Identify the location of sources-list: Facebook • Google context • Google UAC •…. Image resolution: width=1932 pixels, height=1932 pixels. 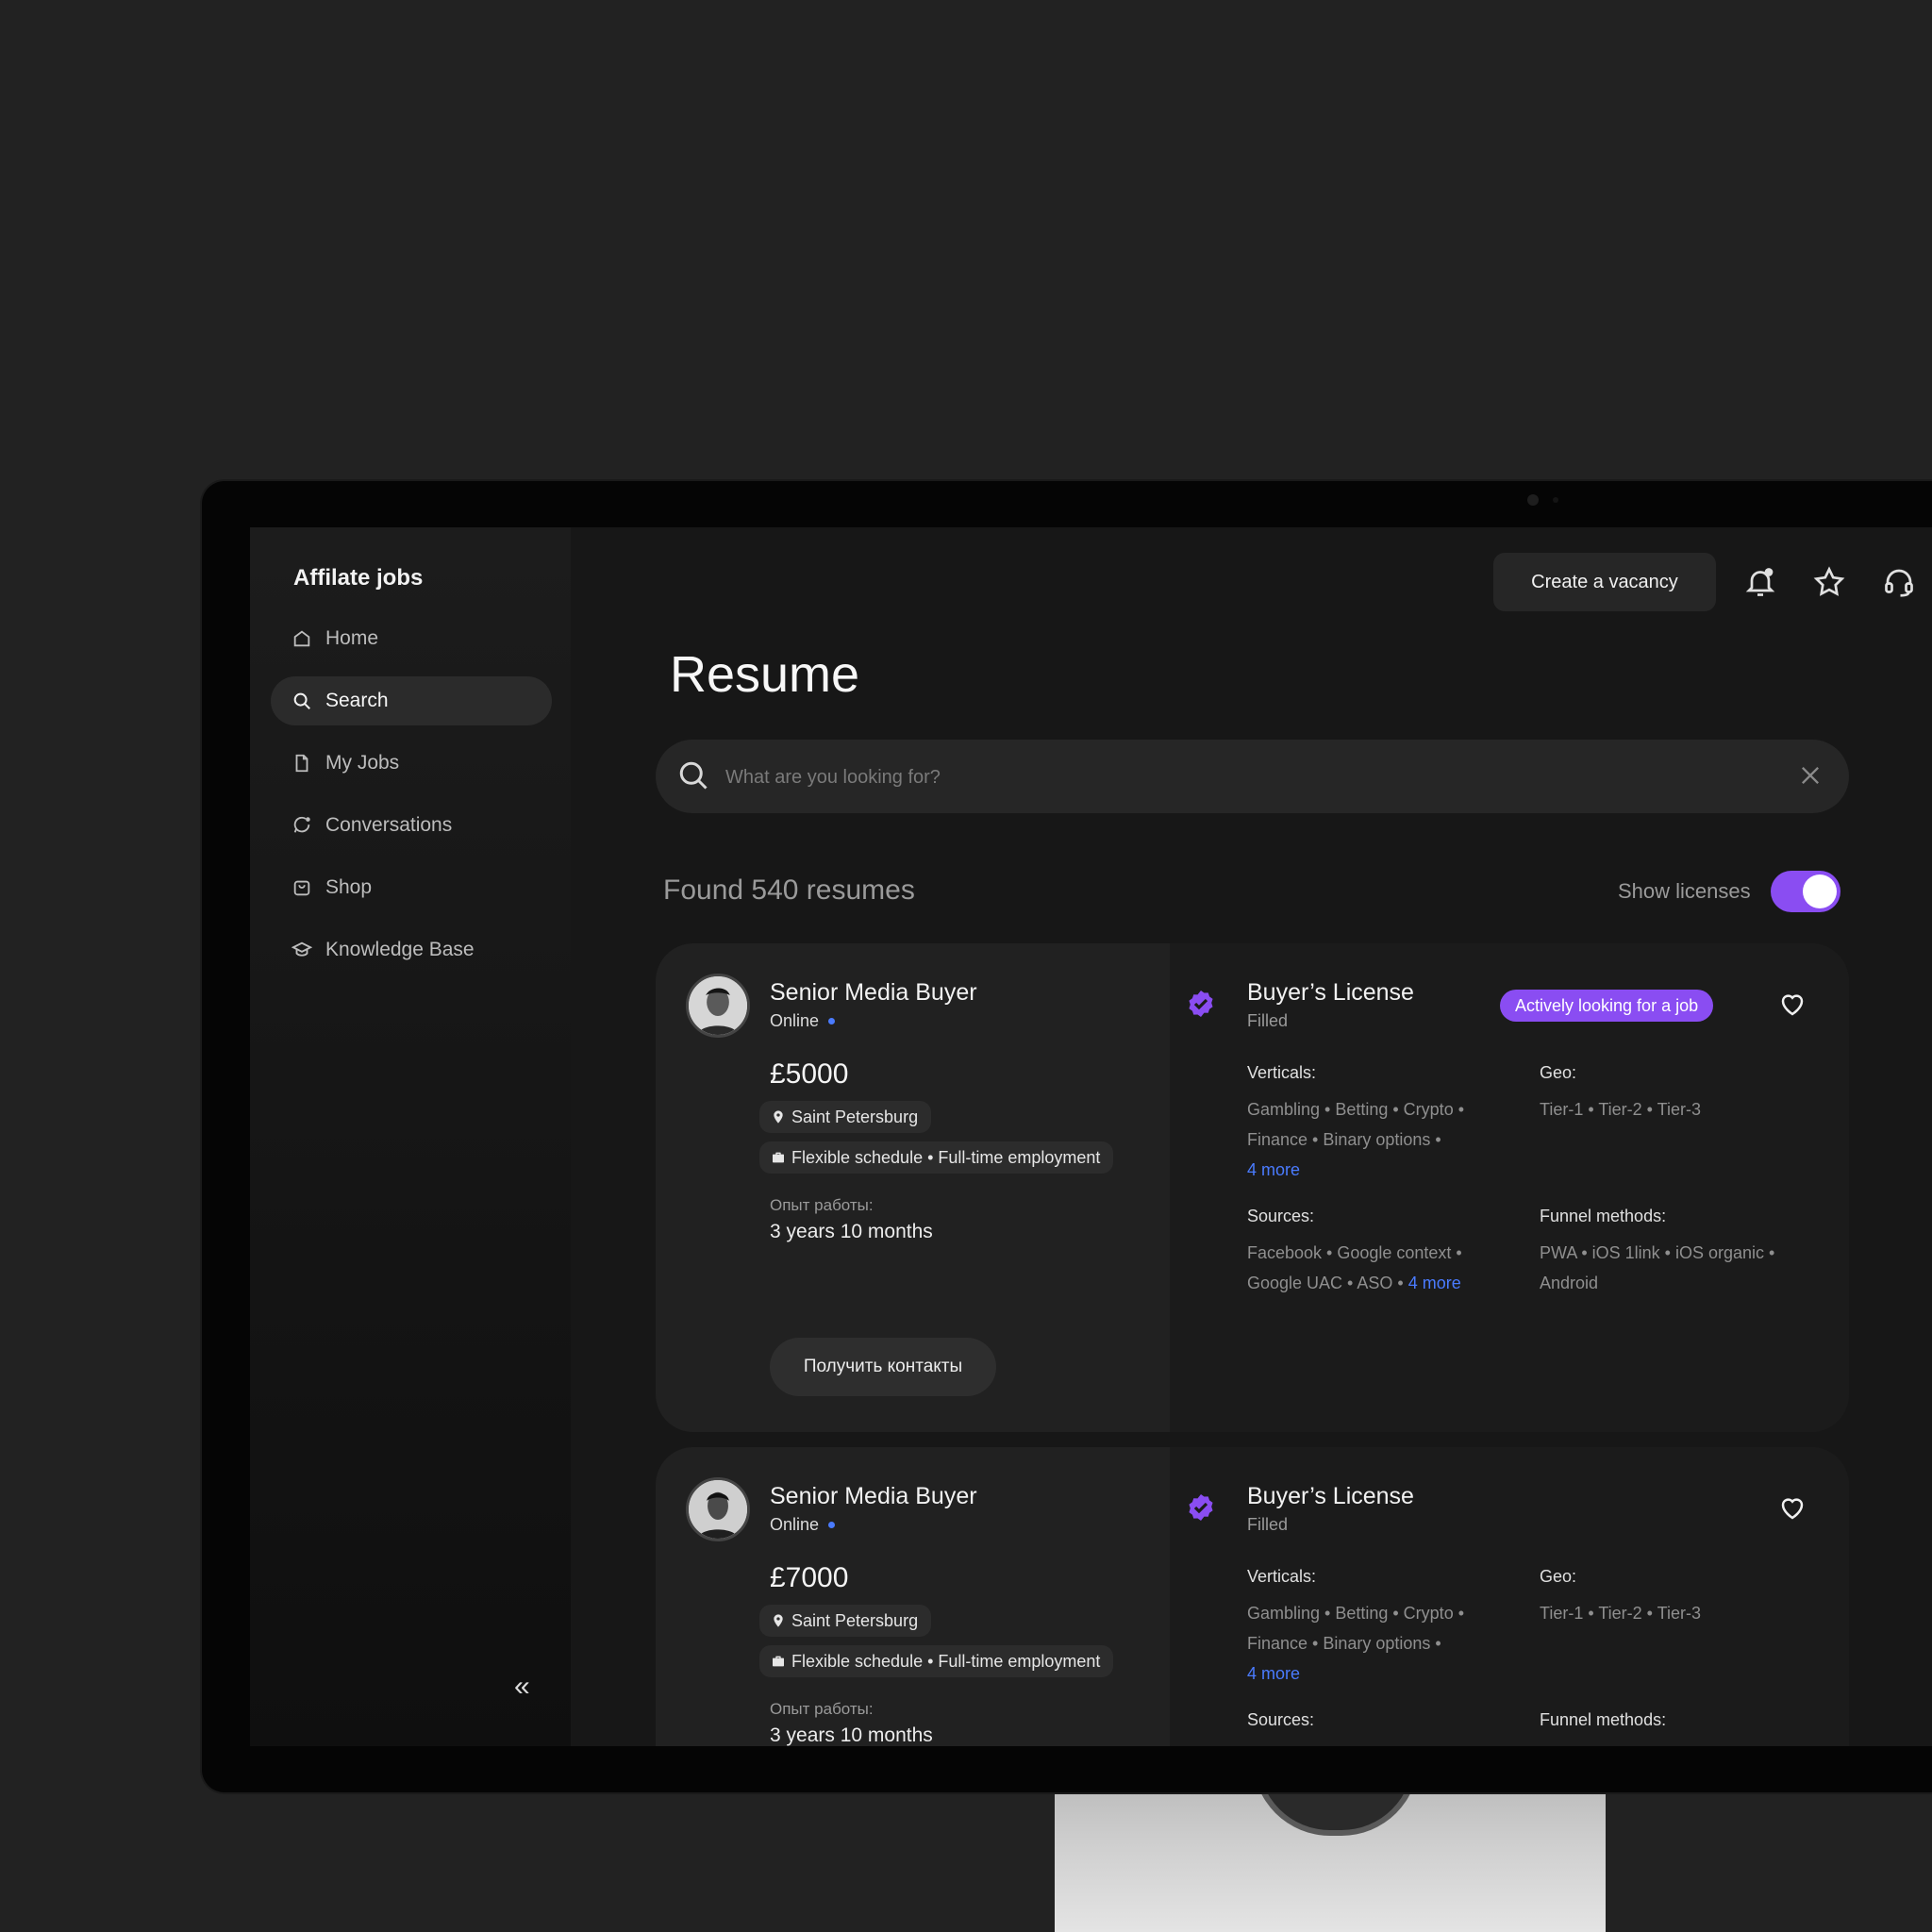
(1384, 1268).